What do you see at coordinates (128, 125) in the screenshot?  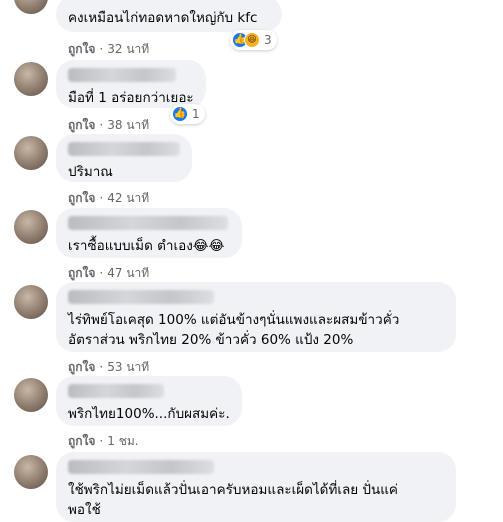 I see `timestamp: 38 นาที` at bounding box center [128, 125].